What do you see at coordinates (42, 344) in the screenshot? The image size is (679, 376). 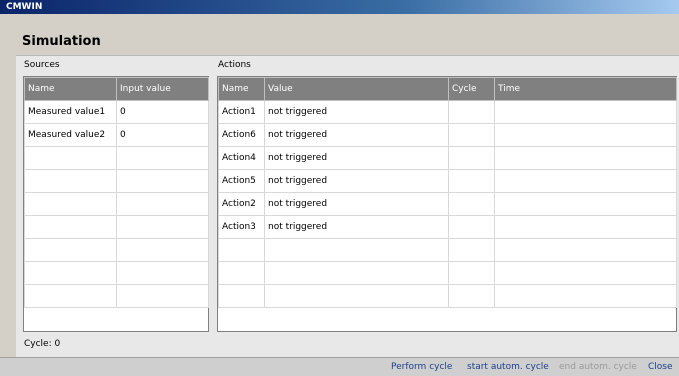 I see `cycle-counter: Cycle: 0` at bounding box center [42, 344].